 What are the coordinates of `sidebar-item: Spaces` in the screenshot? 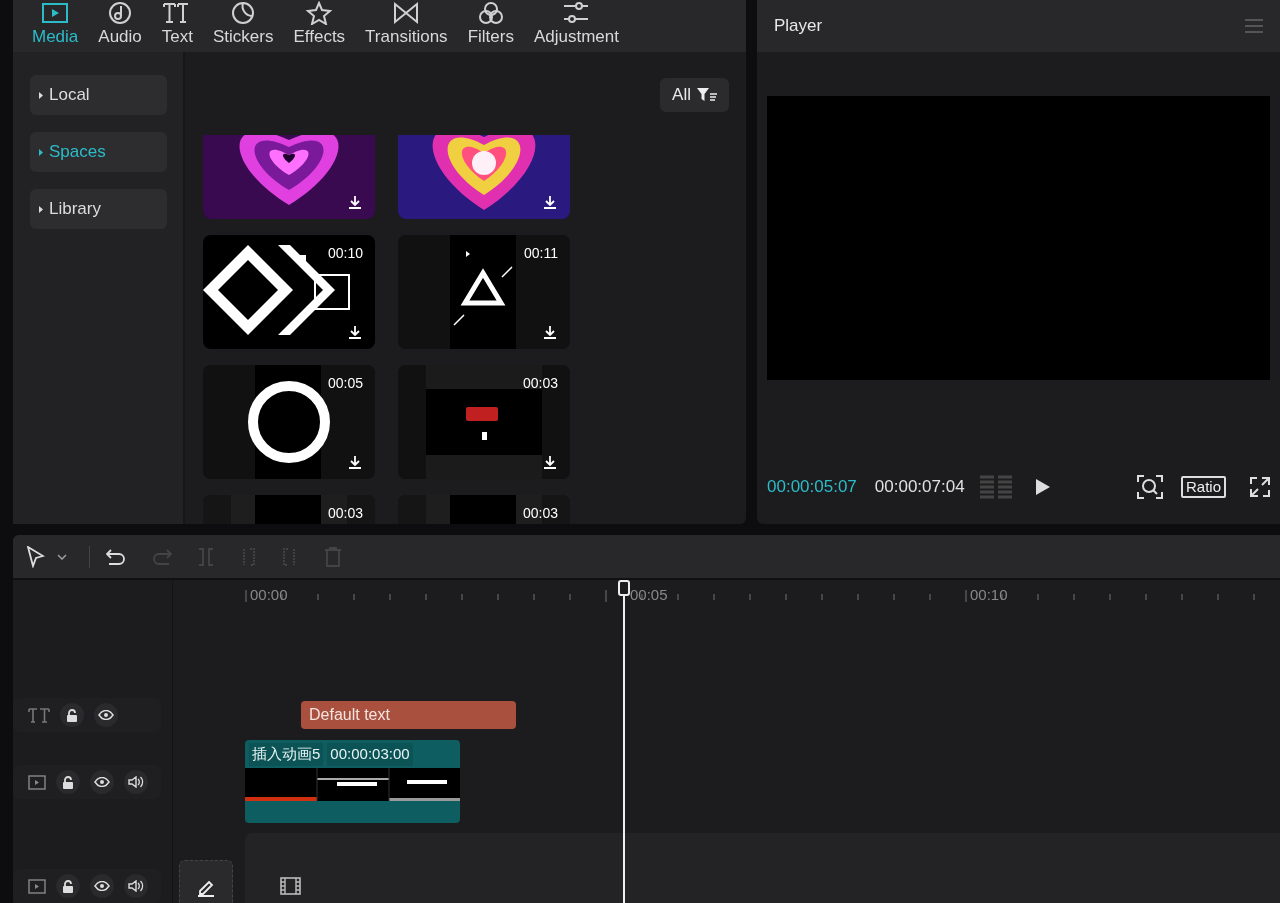 It's located at (98, 152).